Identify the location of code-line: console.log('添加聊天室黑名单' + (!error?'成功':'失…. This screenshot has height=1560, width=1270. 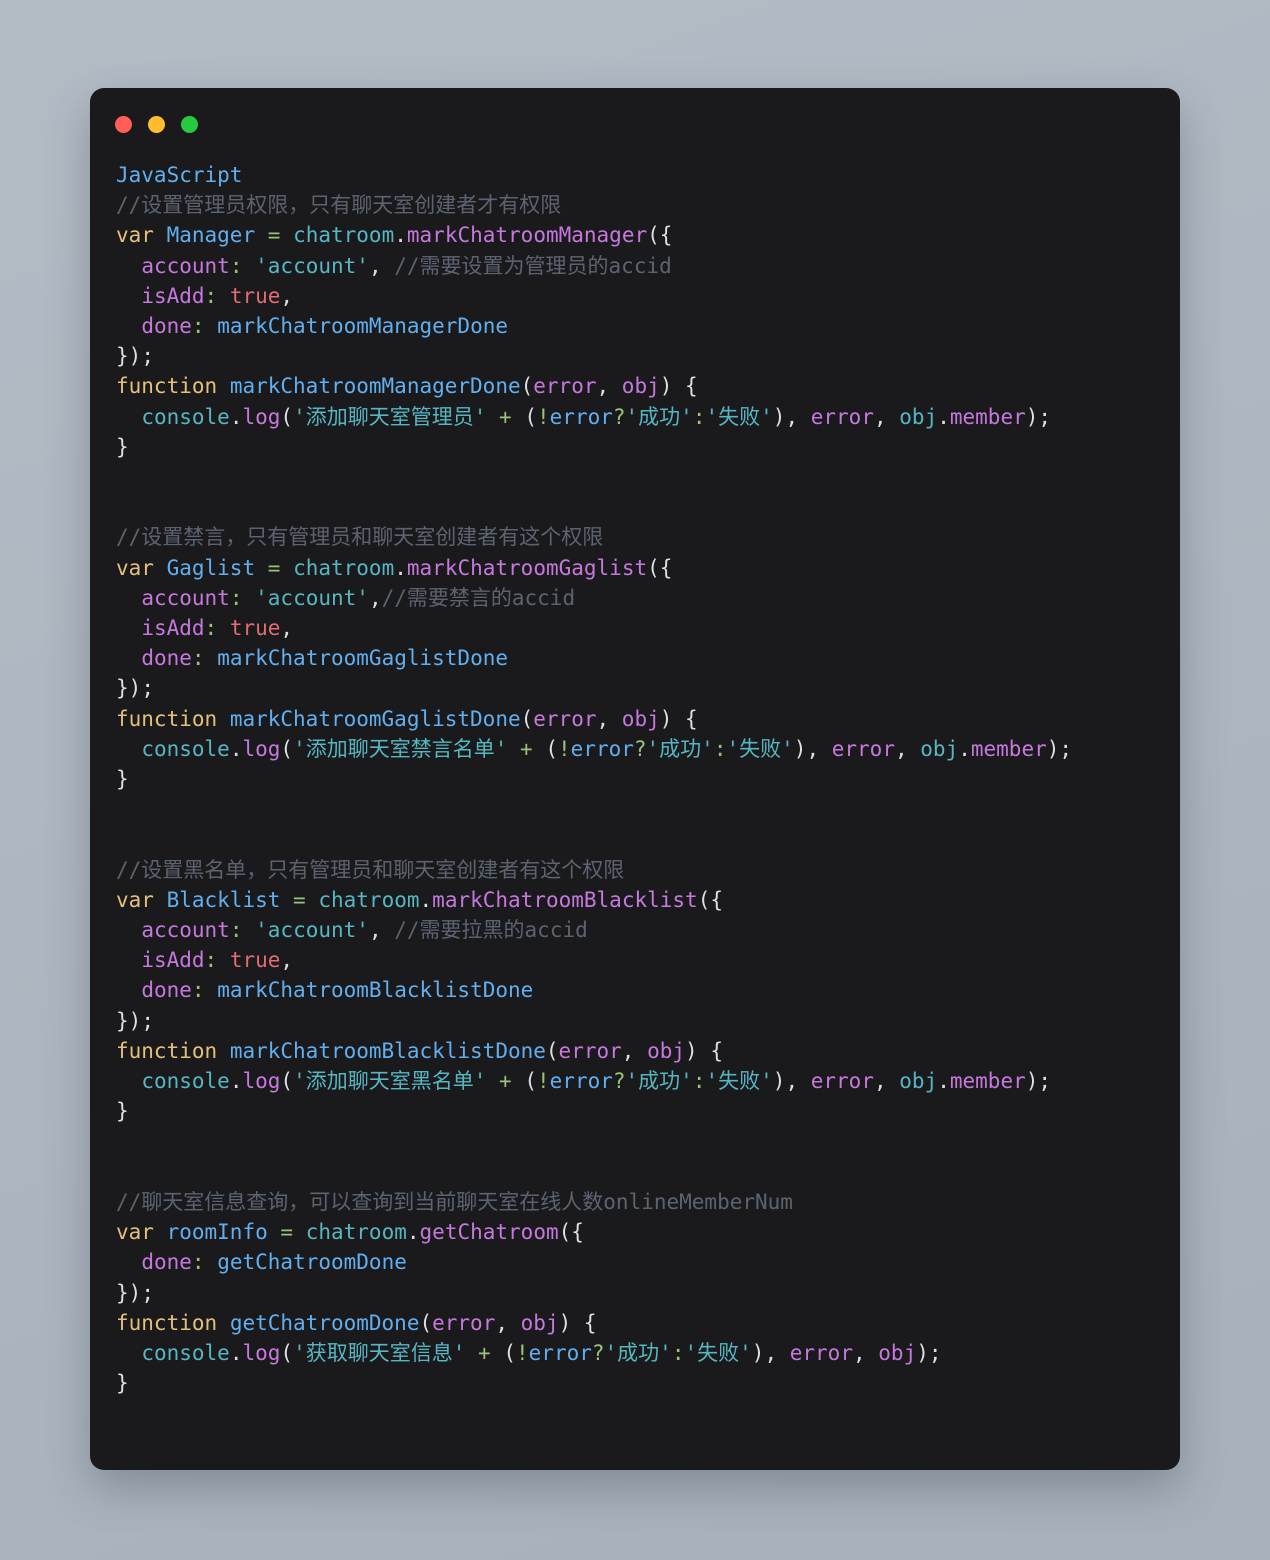
(596, 1081).